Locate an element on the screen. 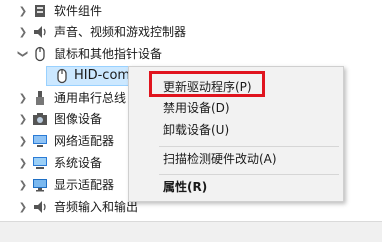  menu-item-uninstall-device: 卸载设备(U) is located at coordinates (236, 130).